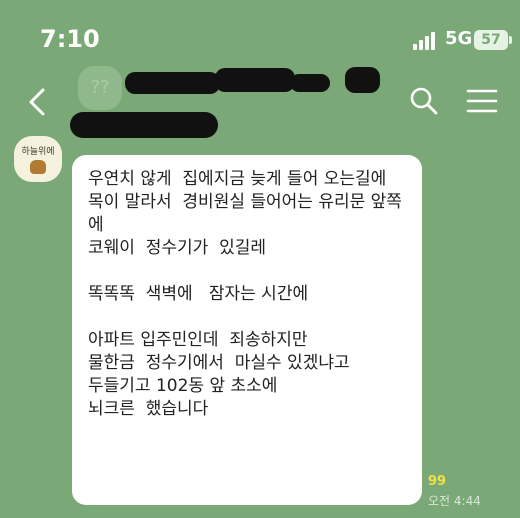 The height and width of the screenshot is (518, 520). Describe the element at coordinates (260, 35) in the screenshot. I see `status-bar: 7:10 5G 57` at that location.